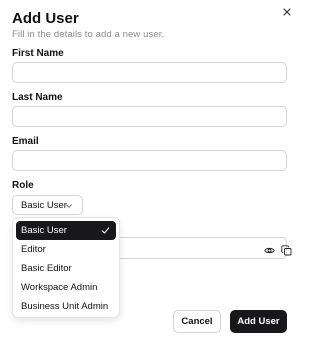  I want to click on email-label: Email, so click(25, 141).